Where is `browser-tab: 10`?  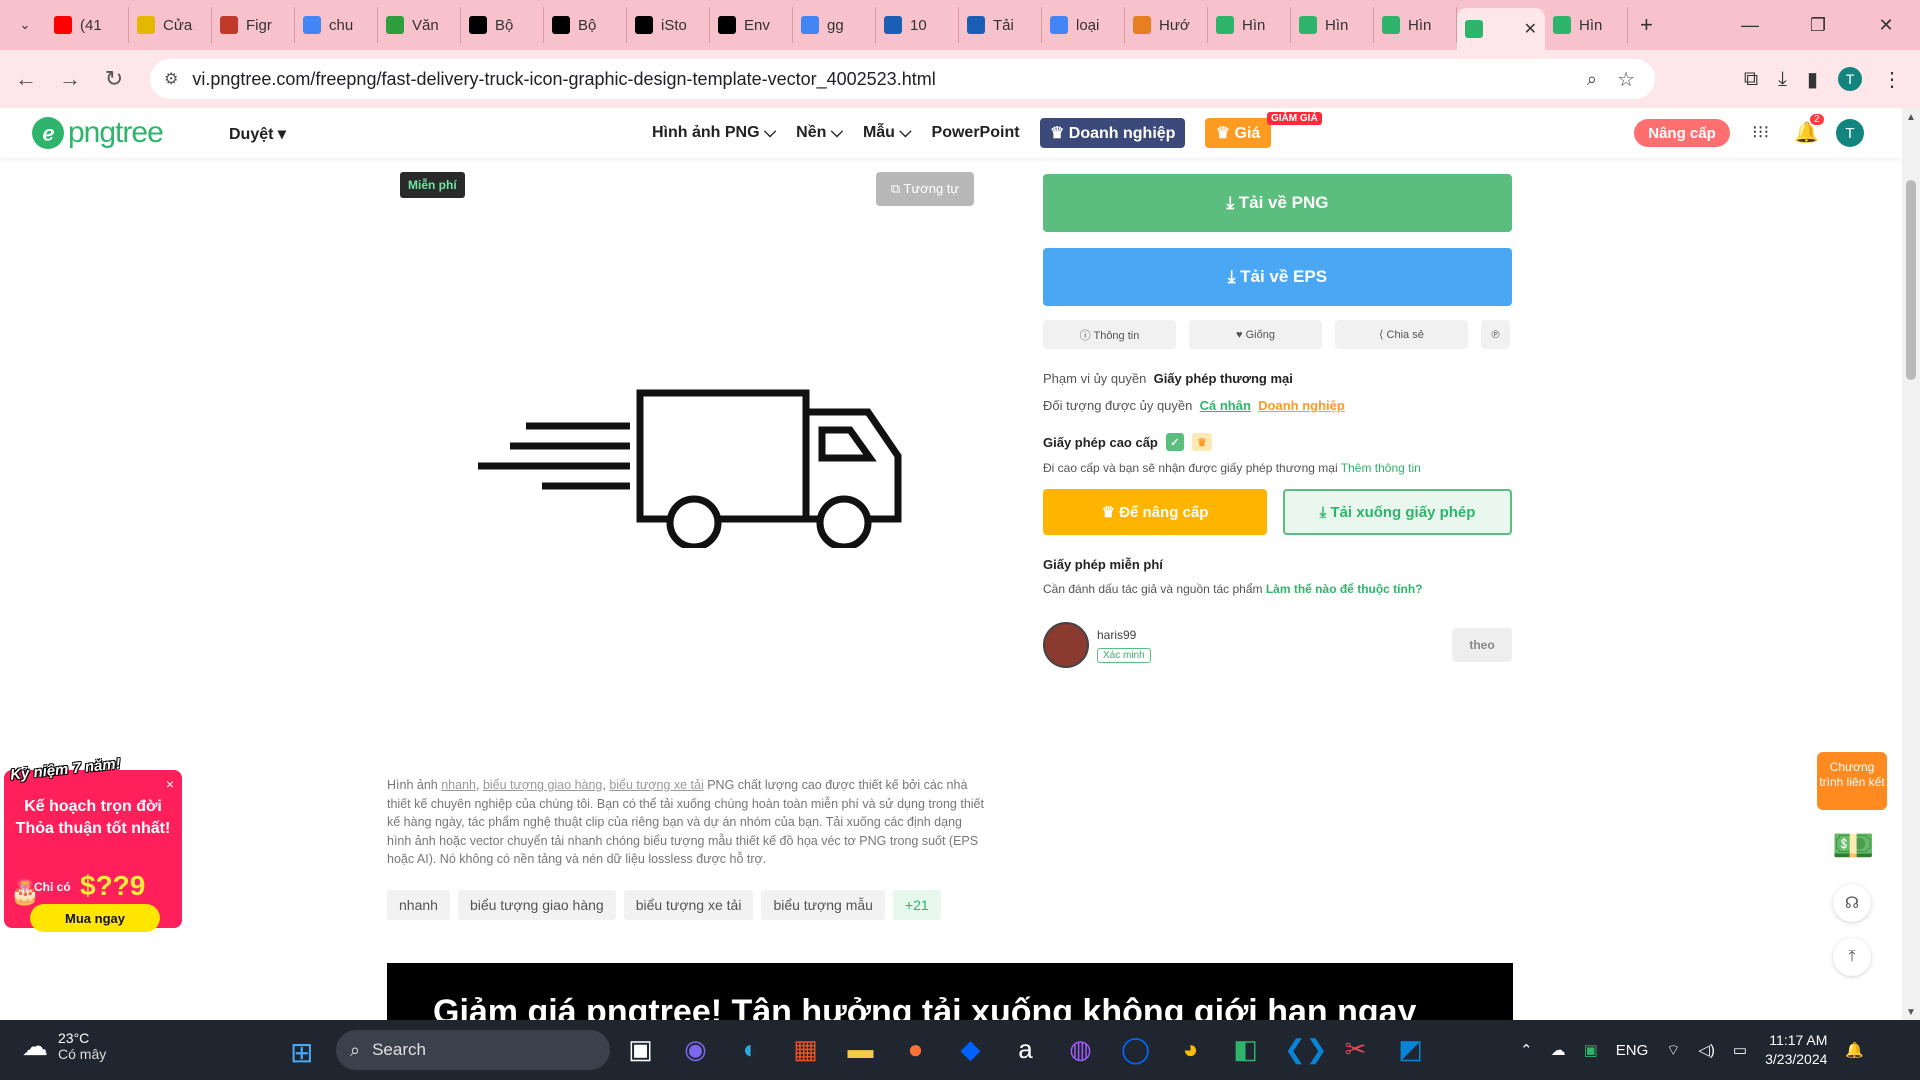 browser-tab: 10 is located at coordinates (917, 25).